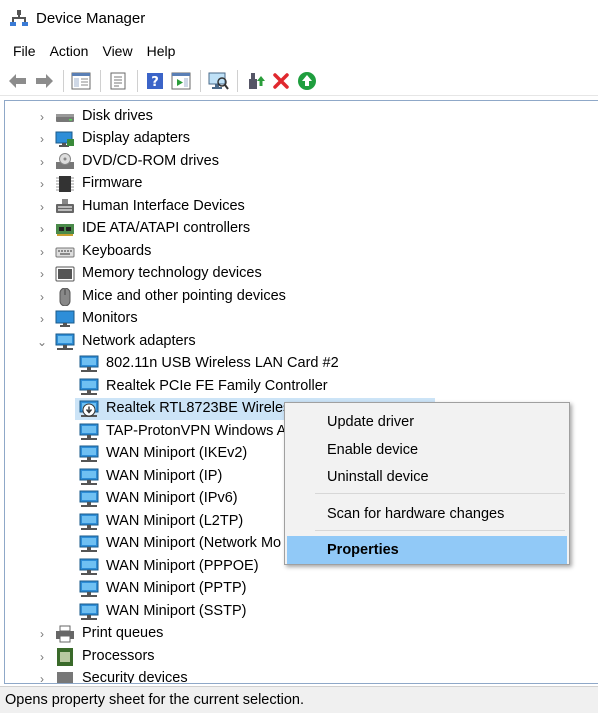 The image size is (598, 713). I want to click on tree-category-memory-technology-devices: › Memory technology devices, so click(300, 274).